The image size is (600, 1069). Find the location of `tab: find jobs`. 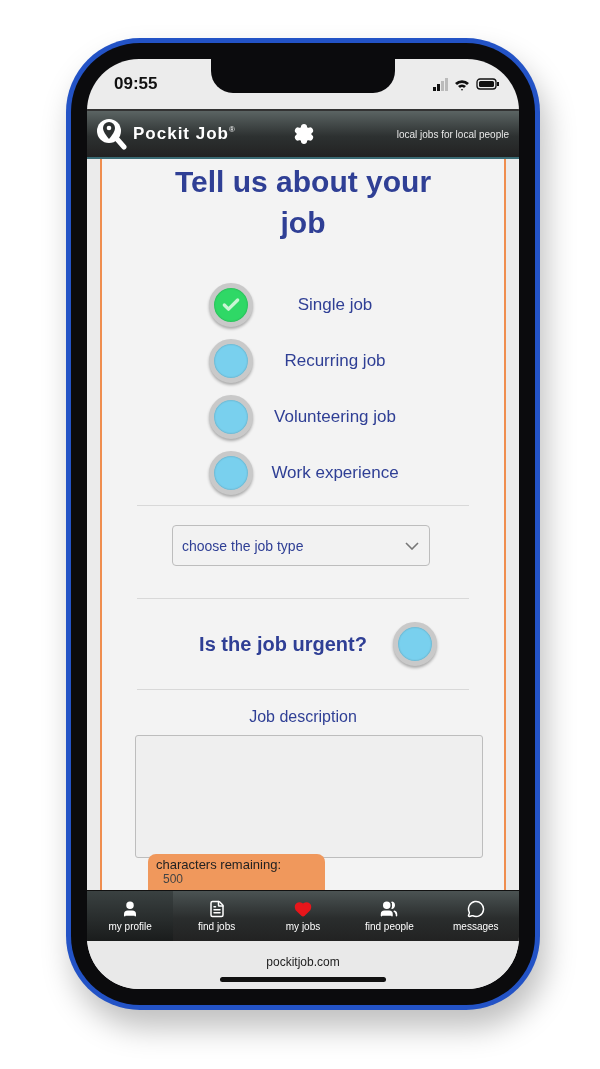

tab: find jobs is located at coordinates (216, 916).